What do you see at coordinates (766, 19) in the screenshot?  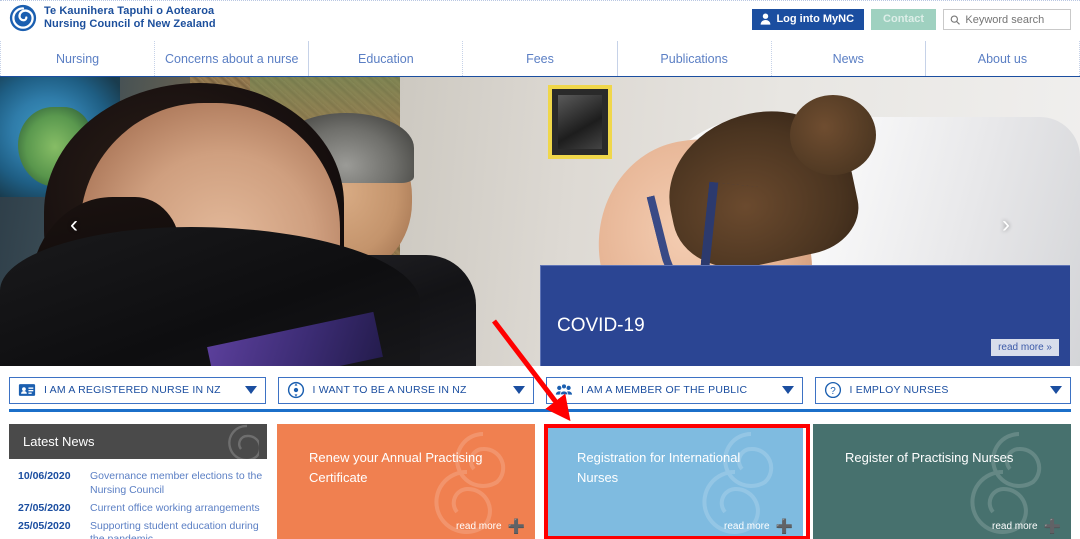 I see `user-icon` at bounding box center [766, 19].